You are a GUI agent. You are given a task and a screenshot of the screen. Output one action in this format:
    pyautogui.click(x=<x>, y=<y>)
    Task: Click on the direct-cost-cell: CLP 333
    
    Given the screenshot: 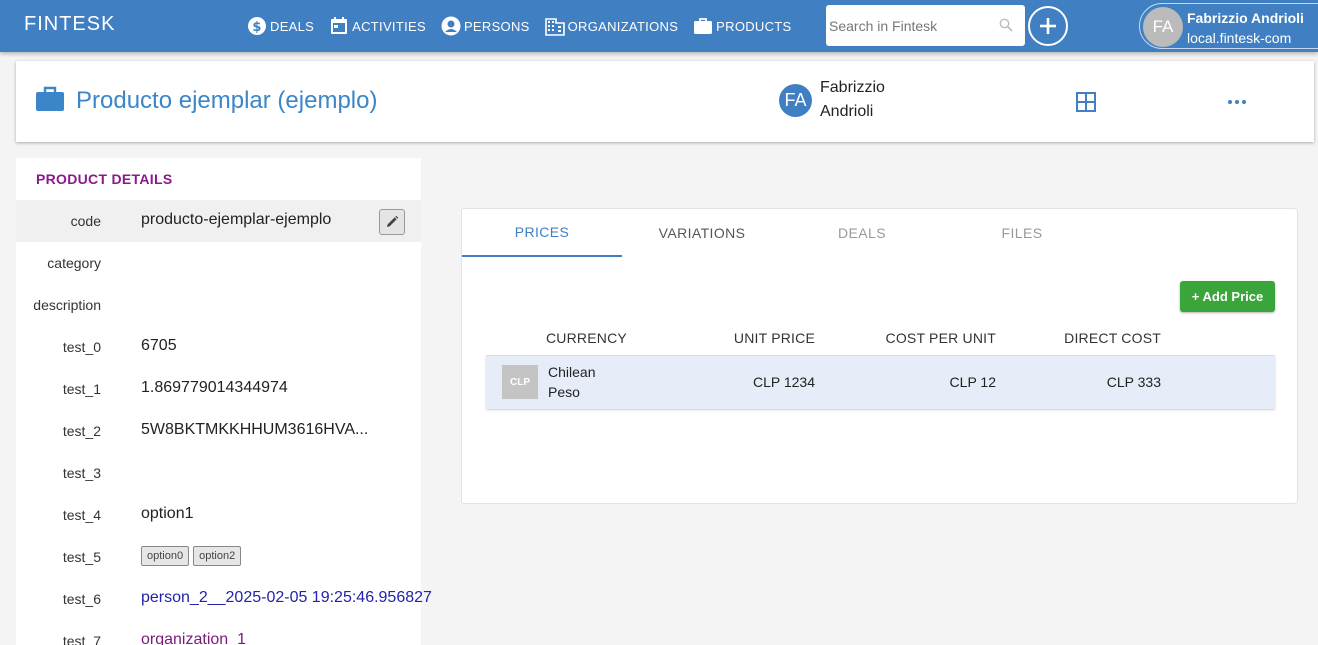 What is the action you would take?
    pyautogui.click(x=1133, y=382)
    